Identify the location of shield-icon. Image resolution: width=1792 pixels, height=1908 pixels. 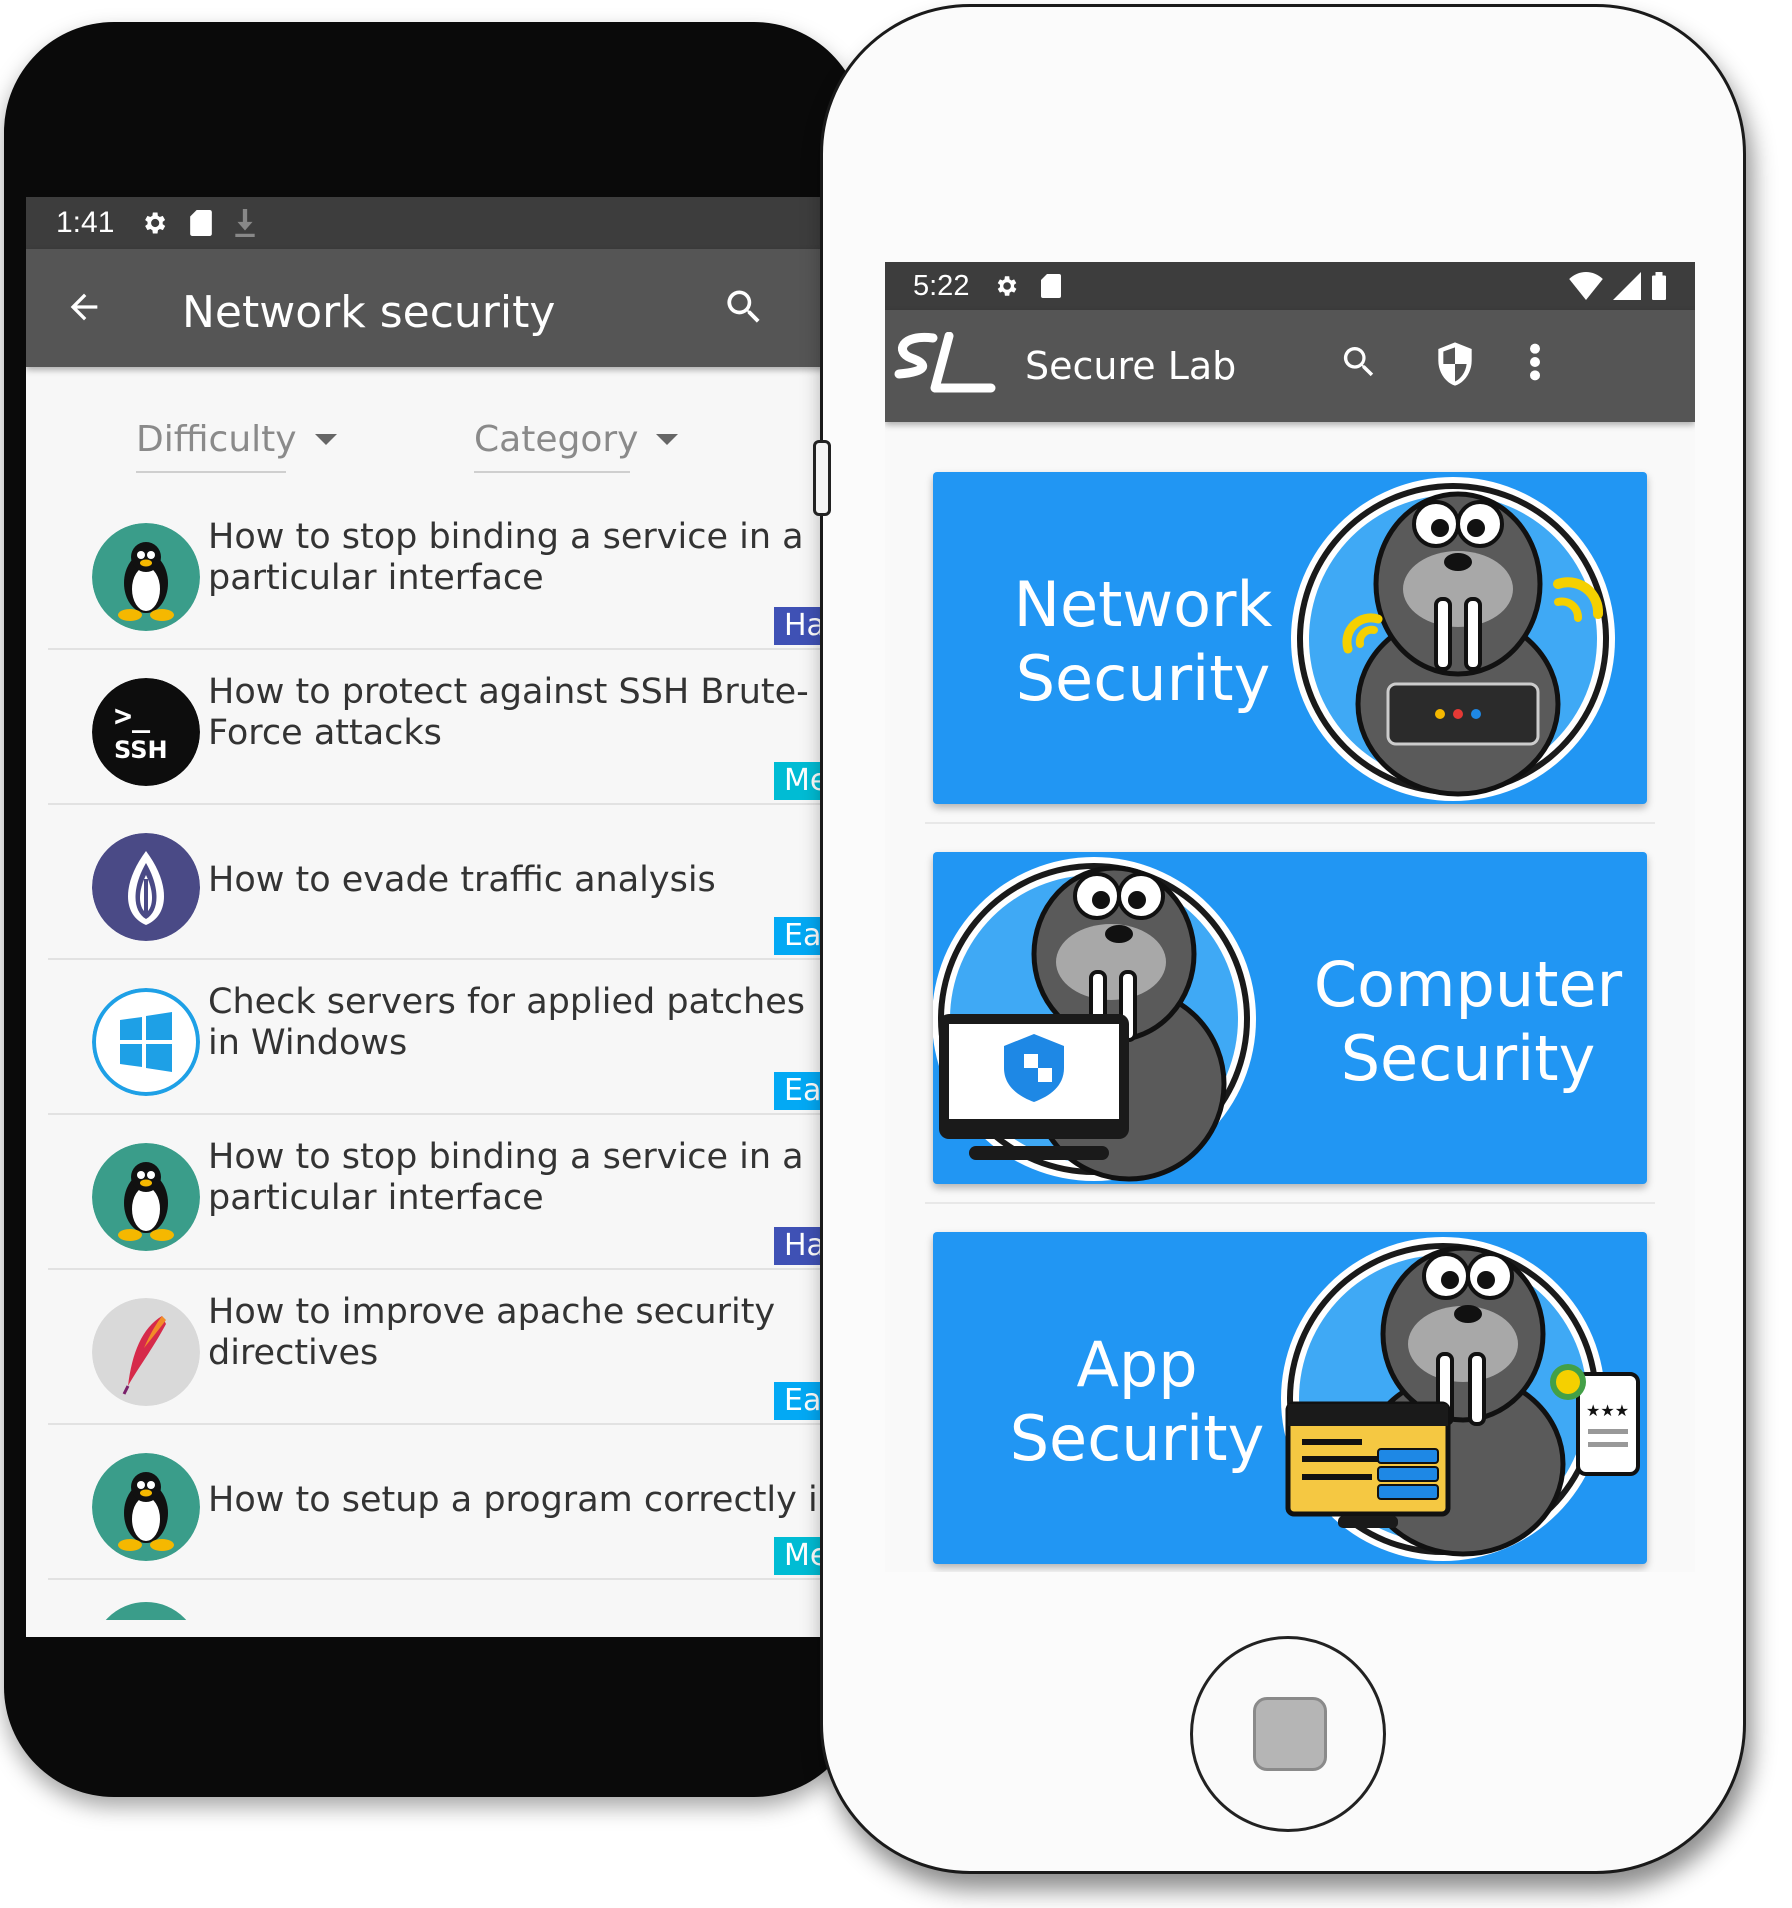
(1455, 366).